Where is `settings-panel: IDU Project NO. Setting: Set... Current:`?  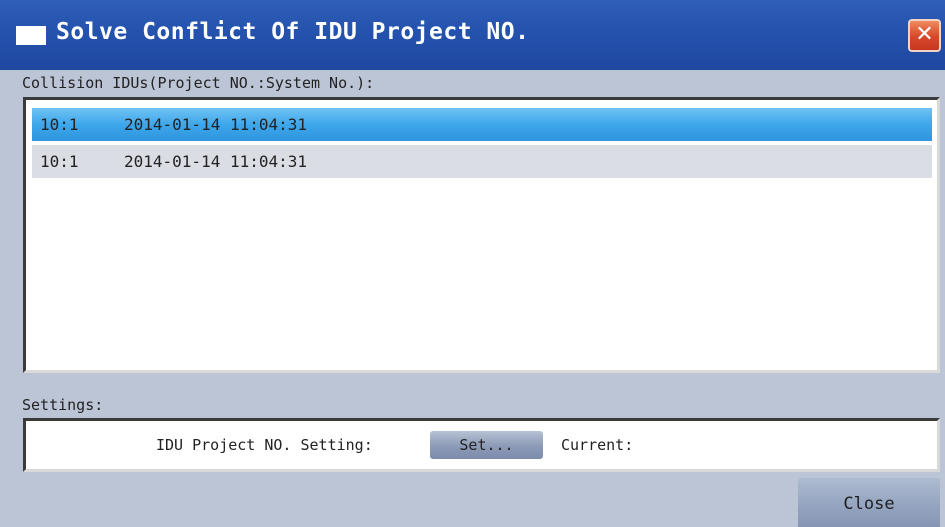
settings-panel: IDU Project NO. Setting: Set... Current: is located at coordinates (481, 445).